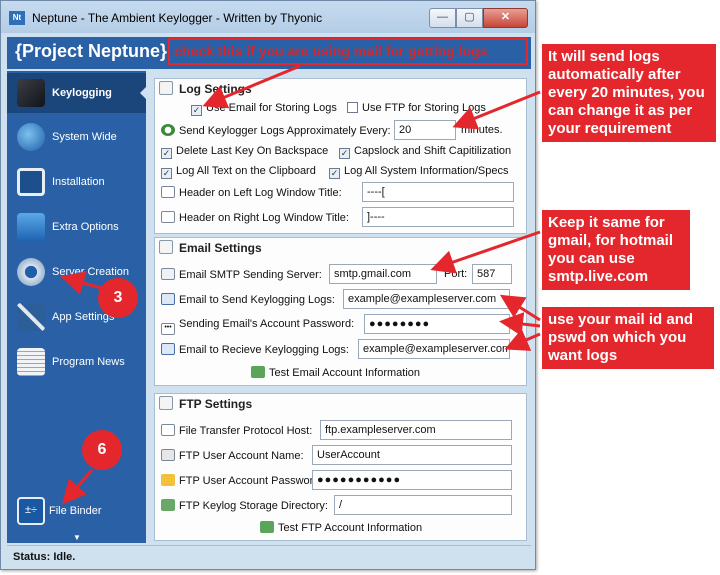  Describe the element at coordinates (84, 283) in the screenshot. I see `arrow-to-server-creation` at that location.